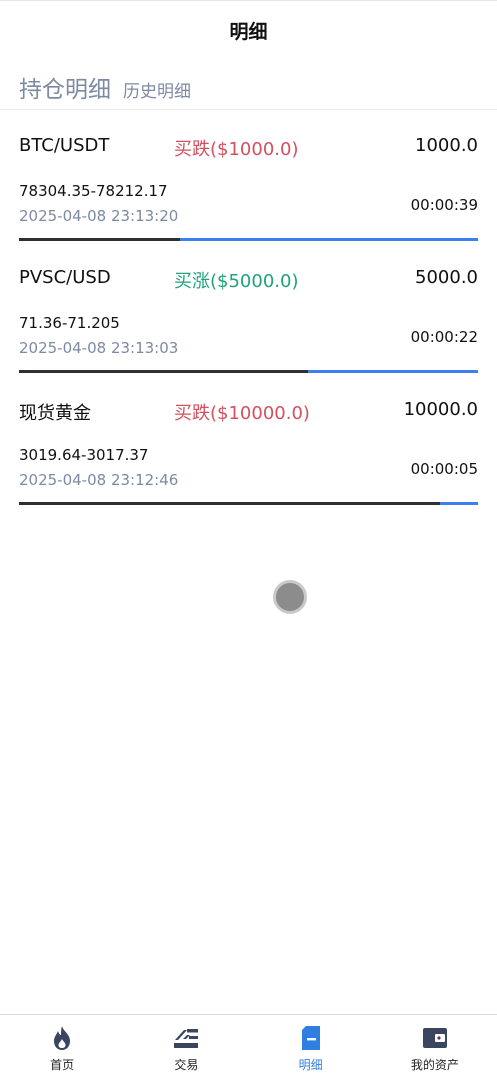  Describe the element at coordinates (62, 1065) in the screenshot. I see `tabbar-label: 首页` at that location.